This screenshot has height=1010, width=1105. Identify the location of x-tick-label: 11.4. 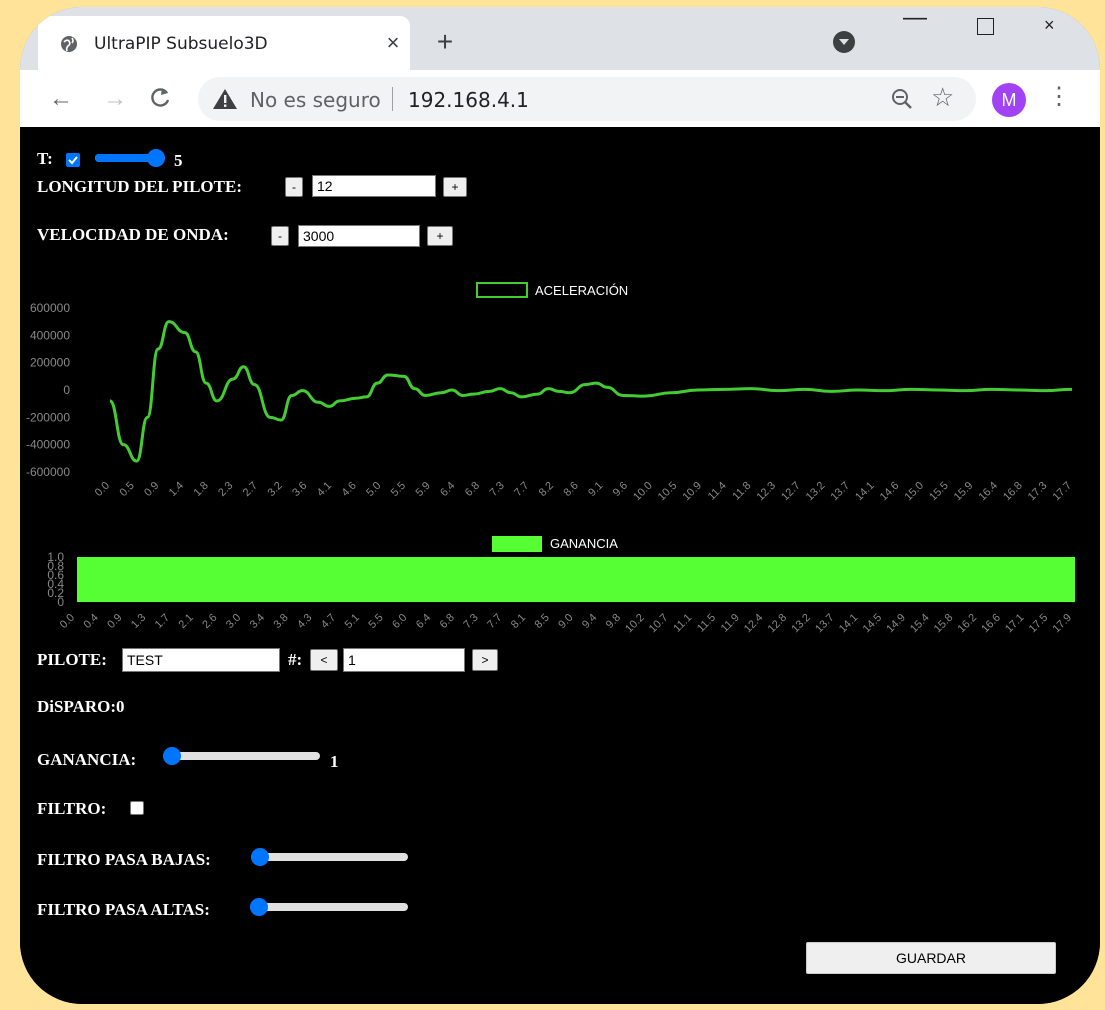
(717, 491).